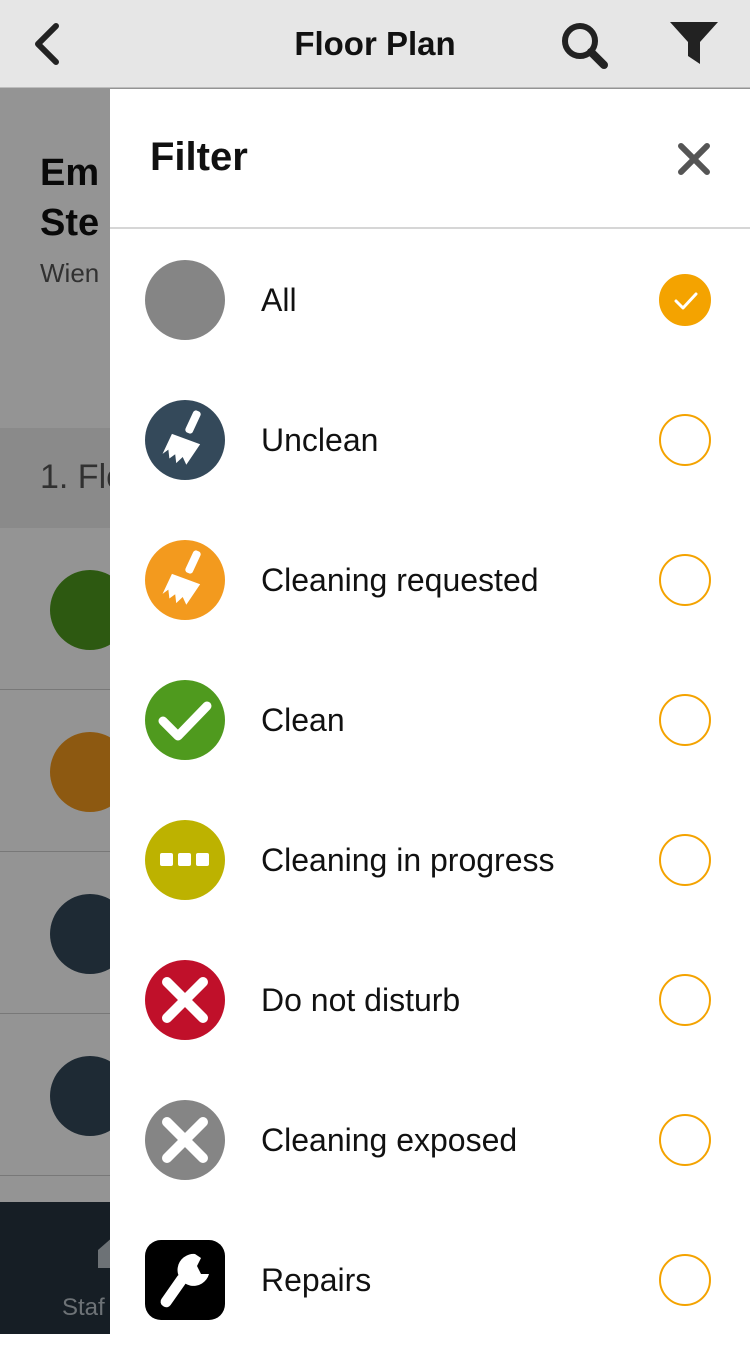  What do you see at coordinates (316, 1280) in the screenshot?
I see `filter-item-label: Repairs` at bounding box center [316, 1280].